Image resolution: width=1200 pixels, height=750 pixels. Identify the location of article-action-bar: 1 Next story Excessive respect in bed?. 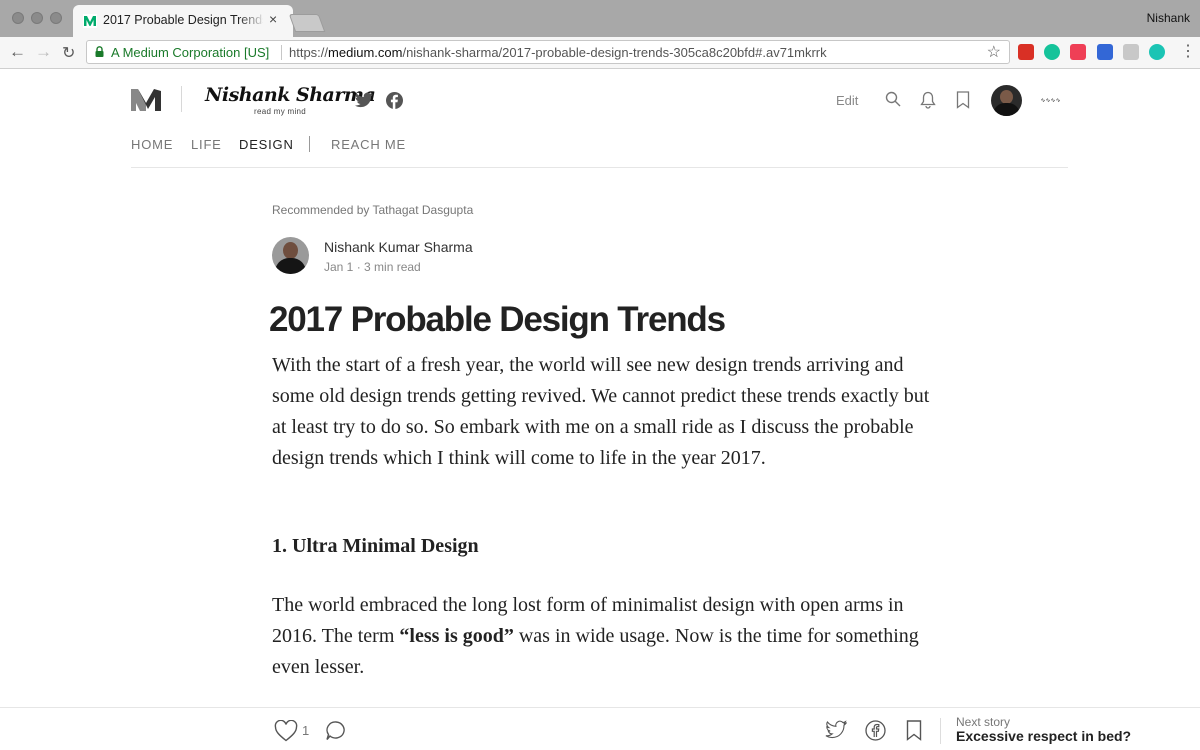
(600, 728).